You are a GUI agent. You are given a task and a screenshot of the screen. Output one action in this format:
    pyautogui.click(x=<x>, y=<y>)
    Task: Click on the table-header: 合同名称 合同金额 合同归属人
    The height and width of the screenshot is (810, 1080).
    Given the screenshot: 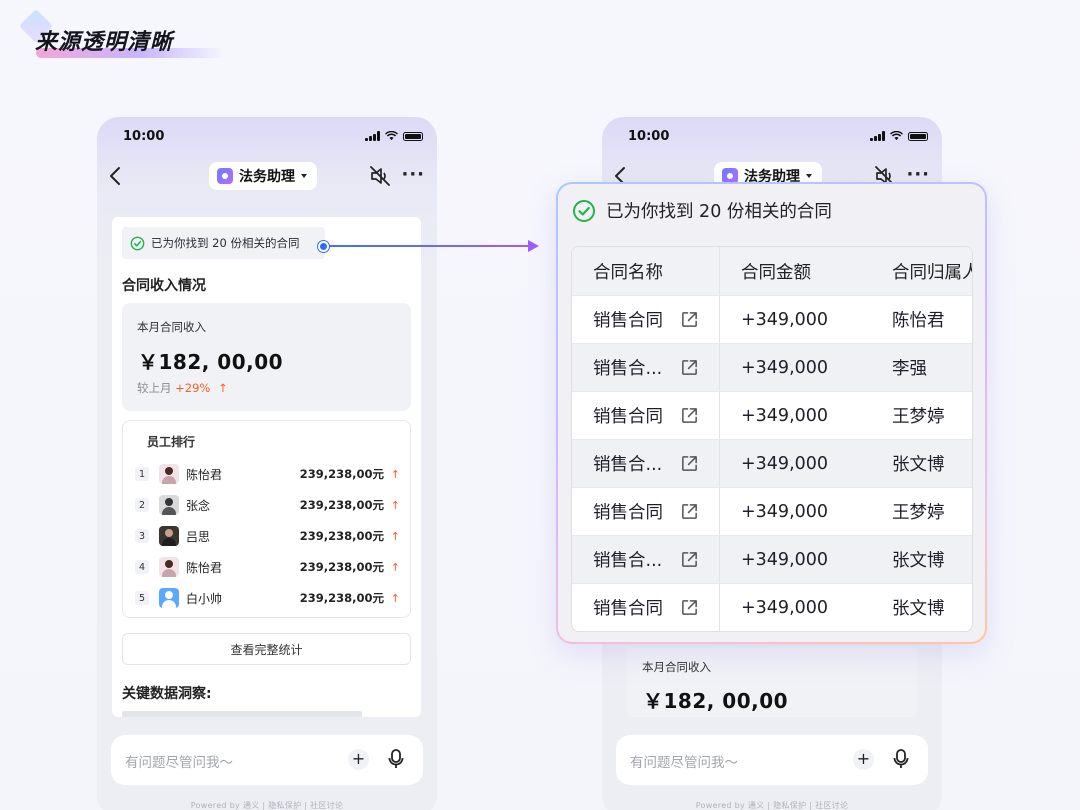 What is the action you would take?
    pyautogui.click(x=772, y=271)
    